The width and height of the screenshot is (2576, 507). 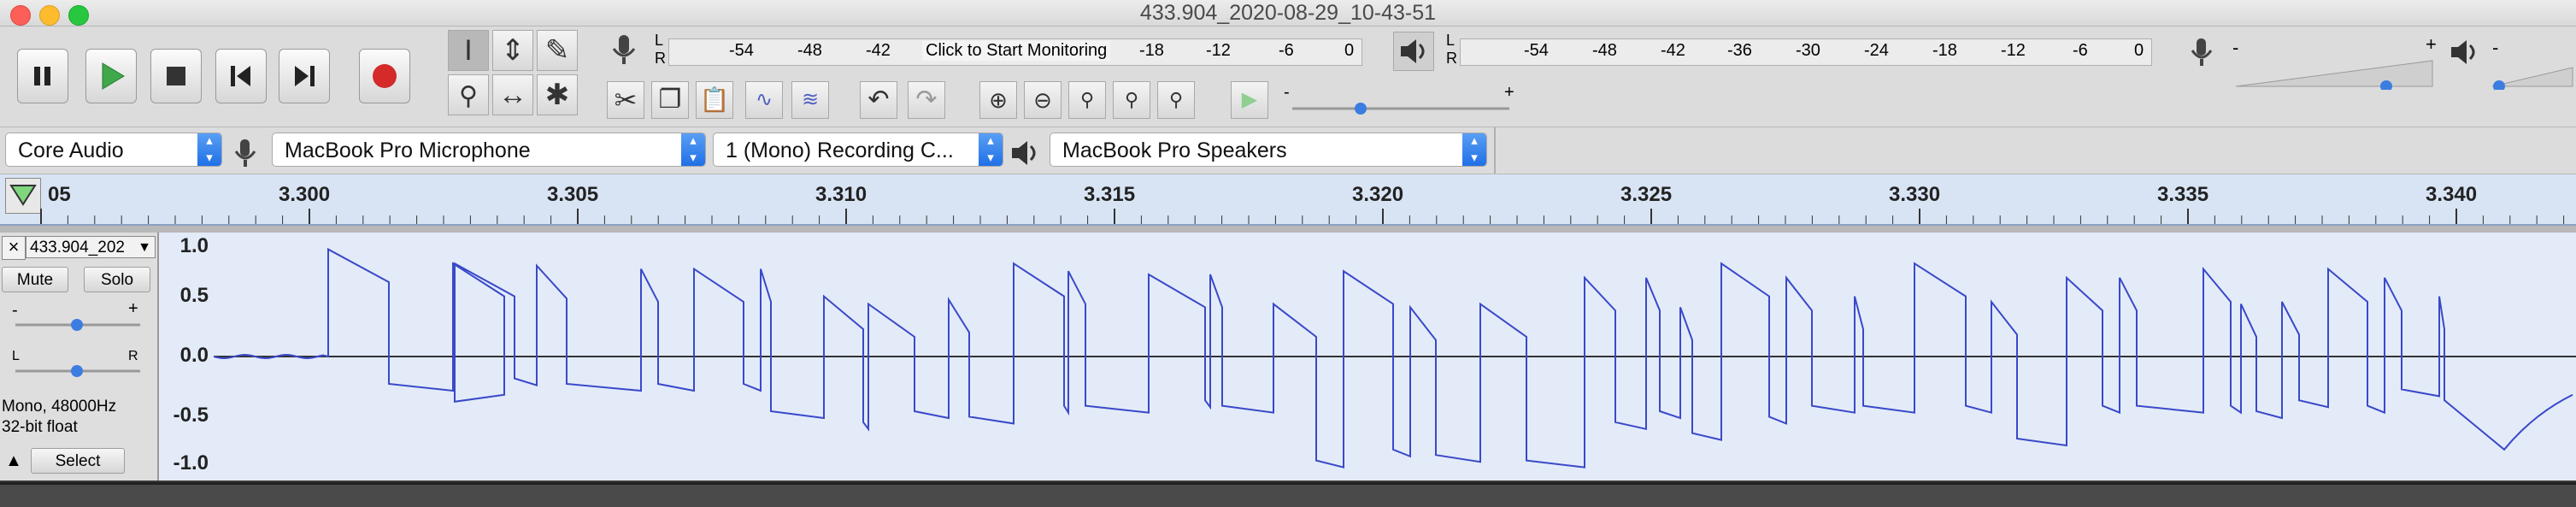 I want to click on recording-volume-icon, so click(x=2201, y=52).